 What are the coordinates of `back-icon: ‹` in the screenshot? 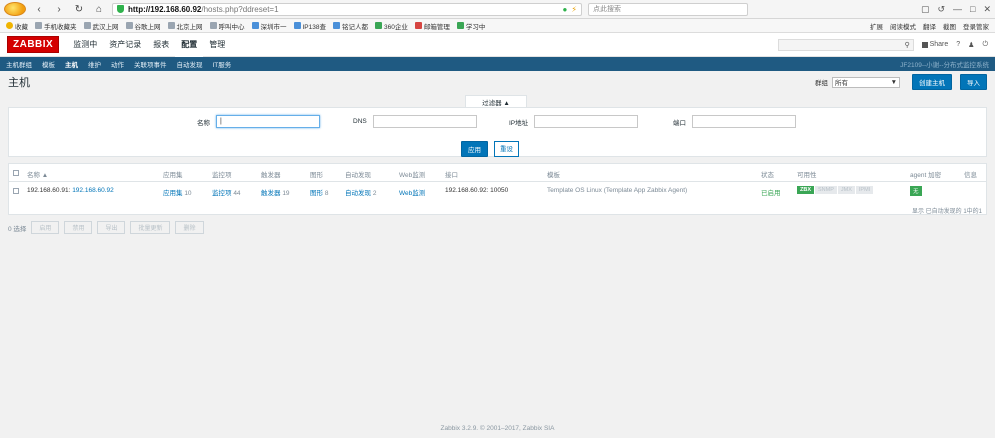 It's located at (39, 9).